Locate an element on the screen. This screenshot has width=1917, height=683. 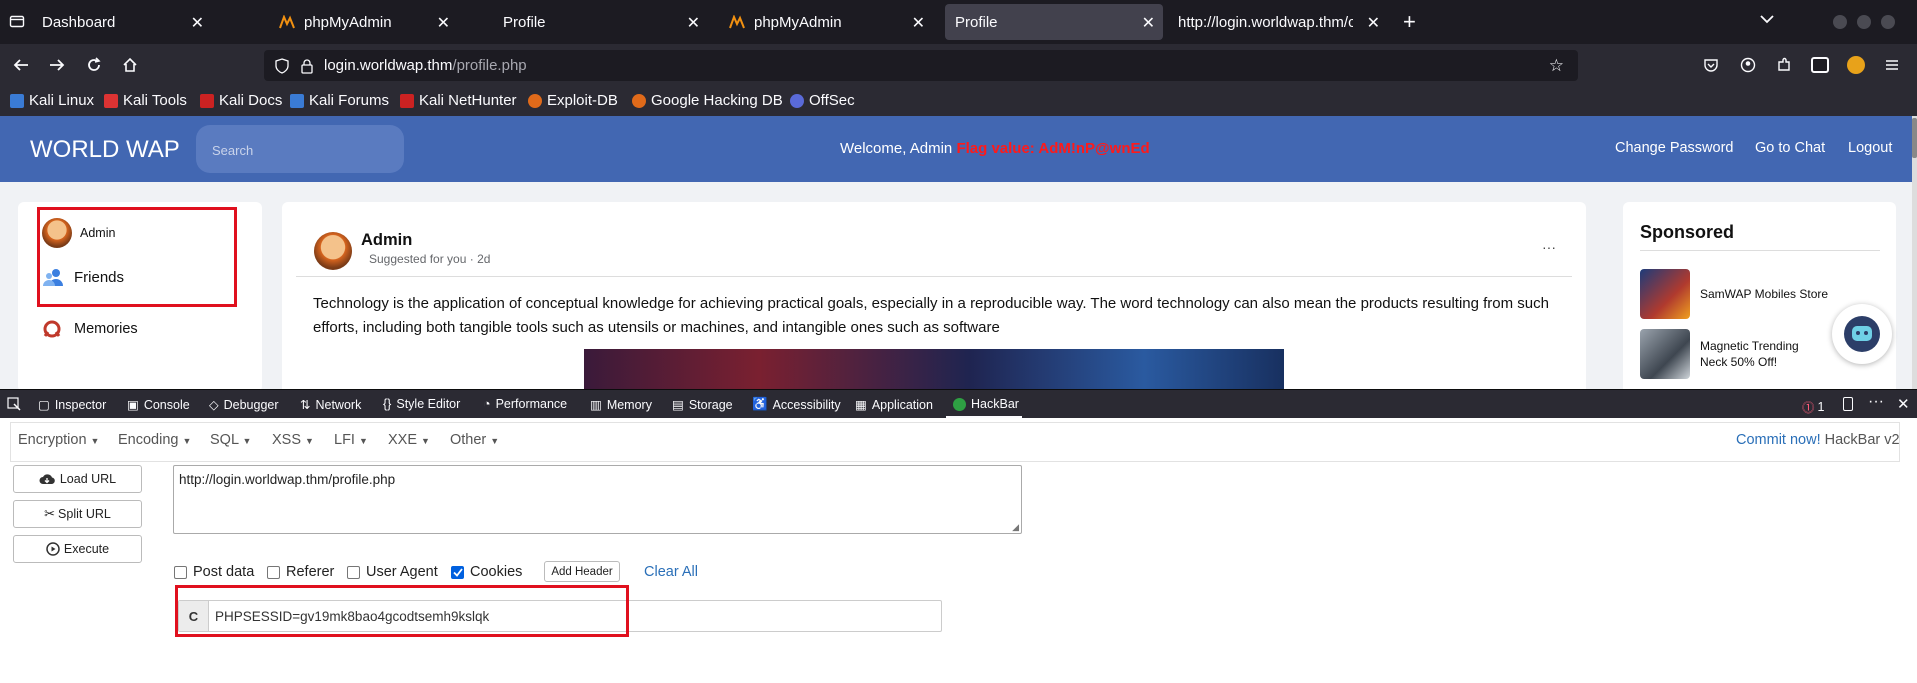
load-url-button: Load URL is located at coordinates (77, 479).